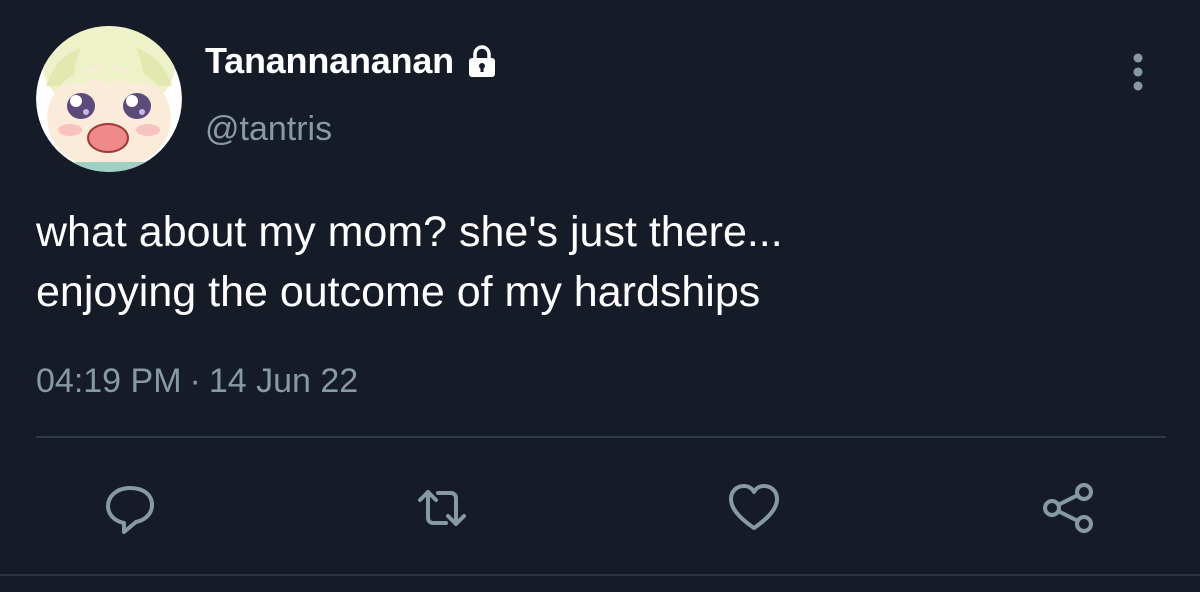  I want to click on more-vertical-icon, so click(1138, 72).